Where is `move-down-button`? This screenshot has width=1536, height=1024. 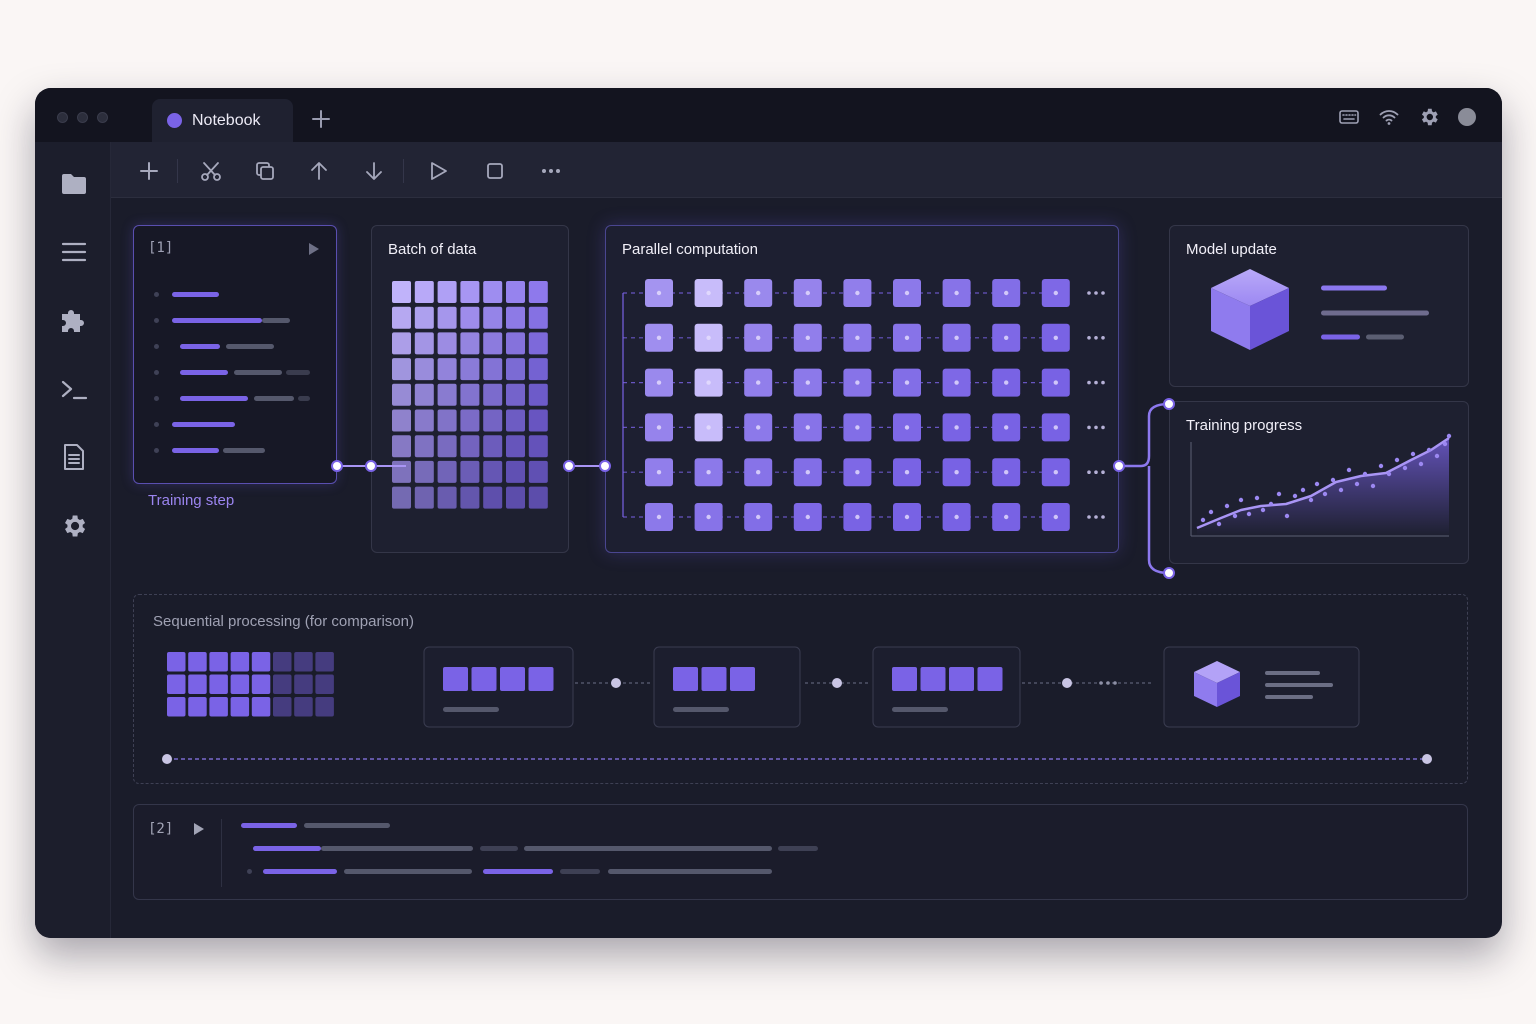 move-down-button is located at coordinates (374, 171).